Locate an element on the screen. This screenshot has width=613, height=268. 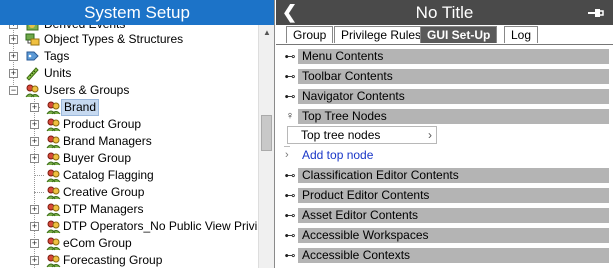
tree-item: + Buyer Group is located at coordinates (129, 158).